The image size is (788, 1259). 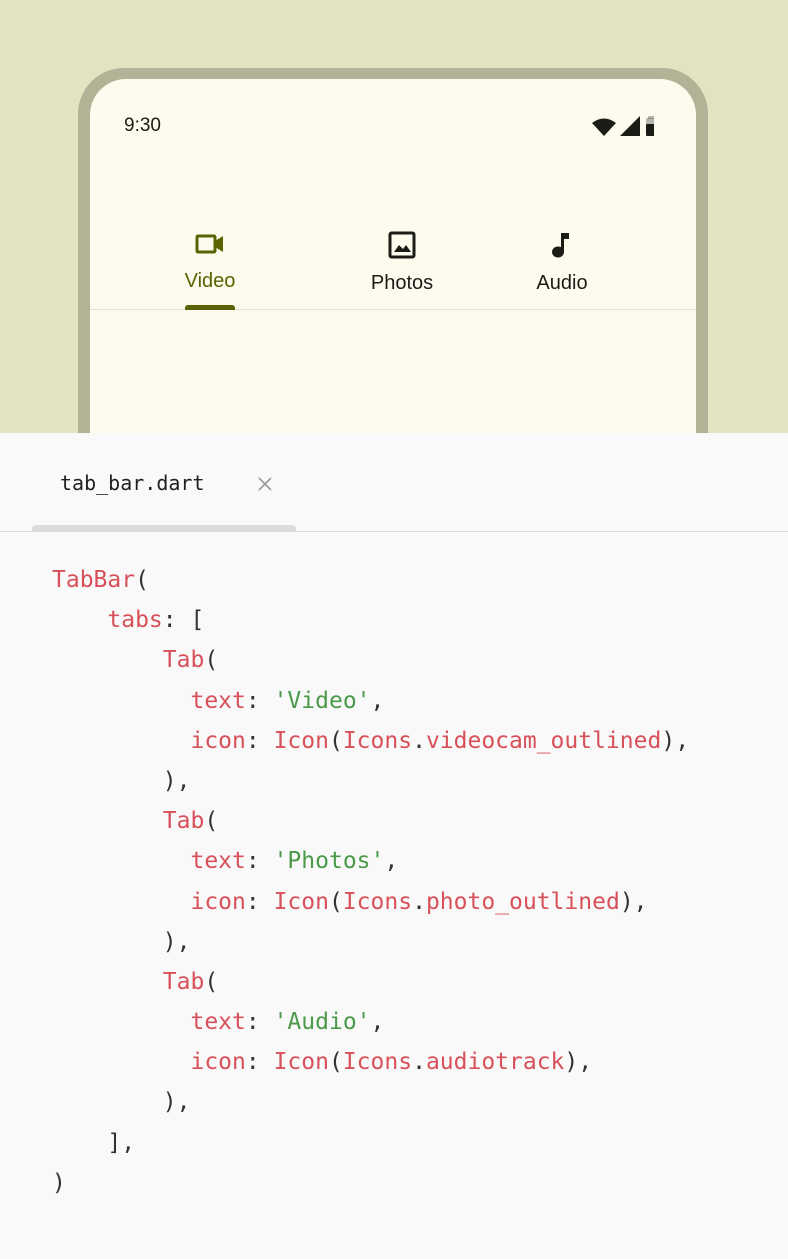 I want to click on active-tab-indicator, so click(x=210, y=307).